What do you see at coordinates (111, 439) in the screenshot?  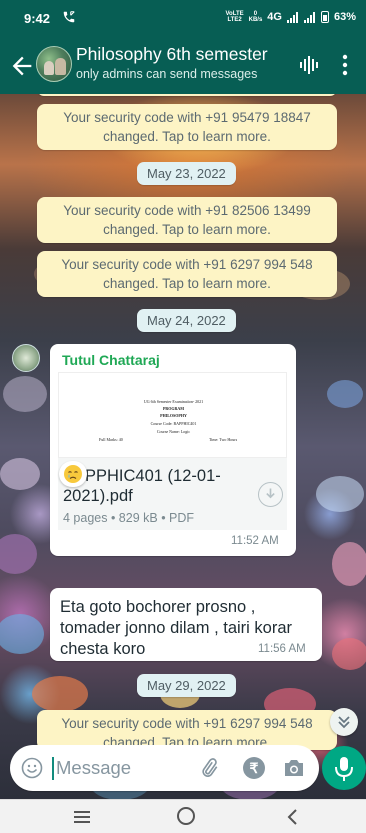 I see `preview-marks: Full Marks: 40` at bounding box center [111, 439].